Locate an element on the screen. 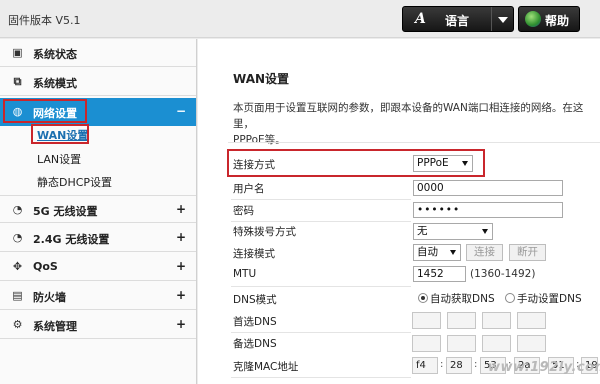 The width and height of the screenshot is (600, 384). sidebar-item-system-management: ⚙ 系统管理 + is located at coordinates (98, 325).